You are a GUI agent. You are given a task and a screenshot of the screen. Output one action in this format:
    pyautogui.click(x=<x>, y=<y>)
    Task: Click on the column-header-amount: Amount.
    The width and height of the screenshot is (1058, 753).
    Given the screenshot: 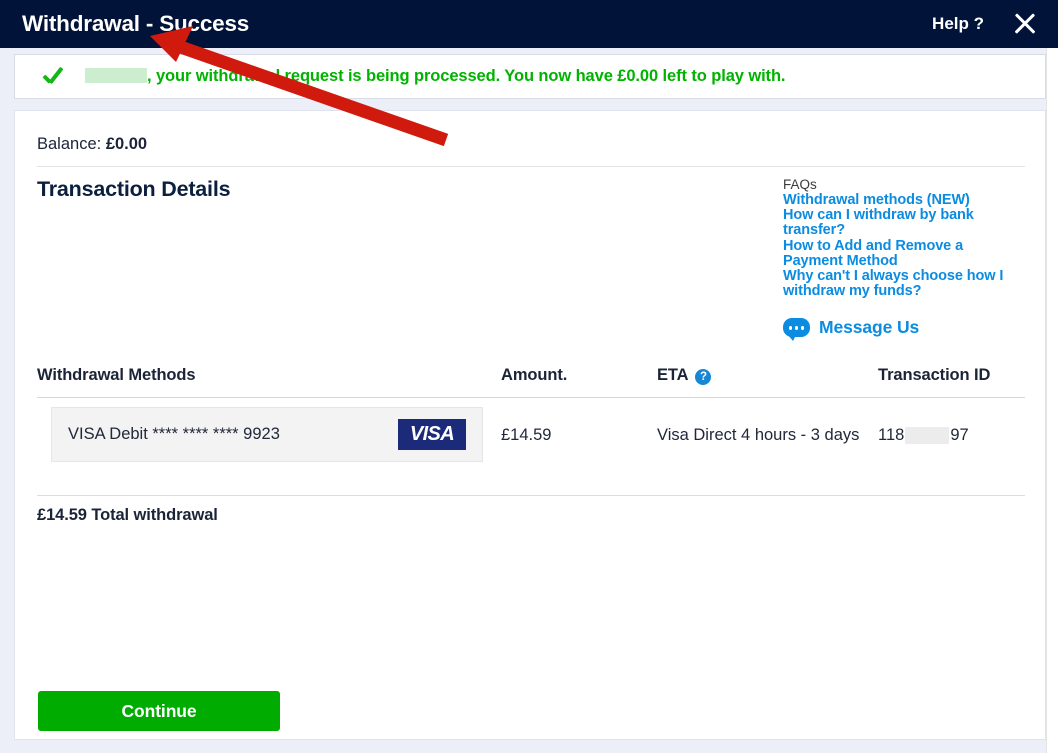 What is the action you would take?
    pyautogui.click(x=534, y=375)
    